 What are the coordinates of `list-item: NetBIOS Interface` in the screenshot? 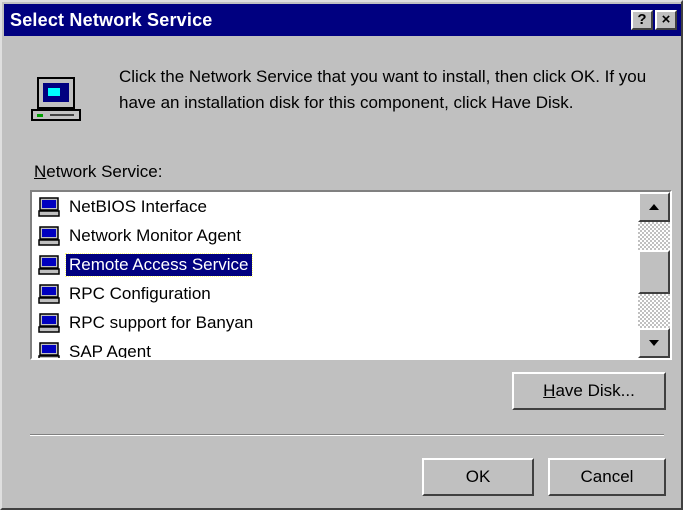 It's located at (124, 207).